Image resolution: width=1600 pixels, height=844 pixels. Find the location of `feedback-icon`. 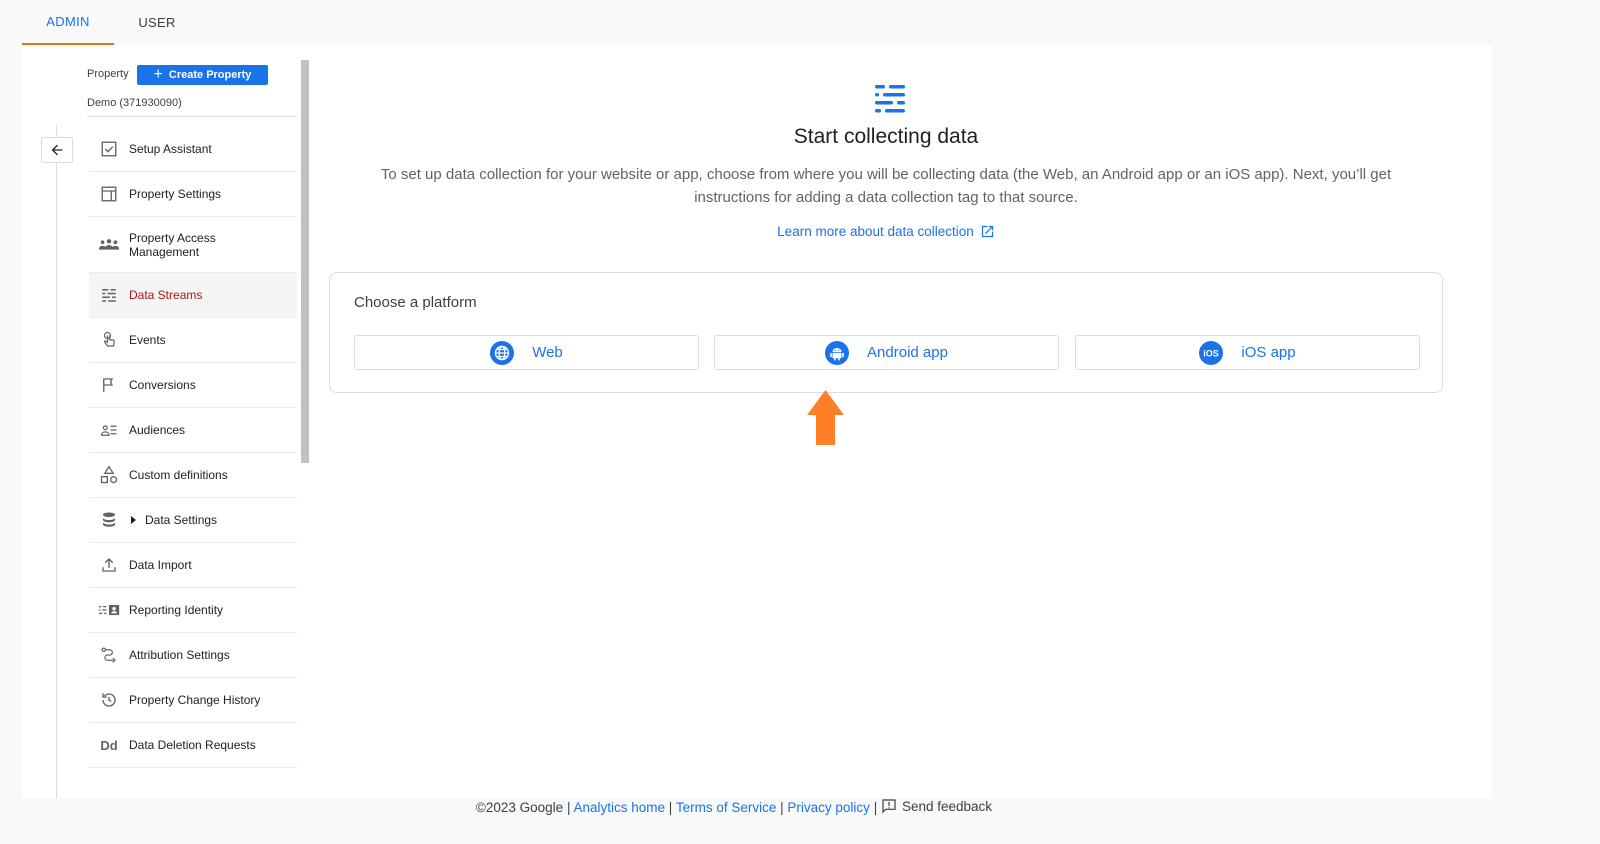

feedback-icon is located at coordinates (889, 806).